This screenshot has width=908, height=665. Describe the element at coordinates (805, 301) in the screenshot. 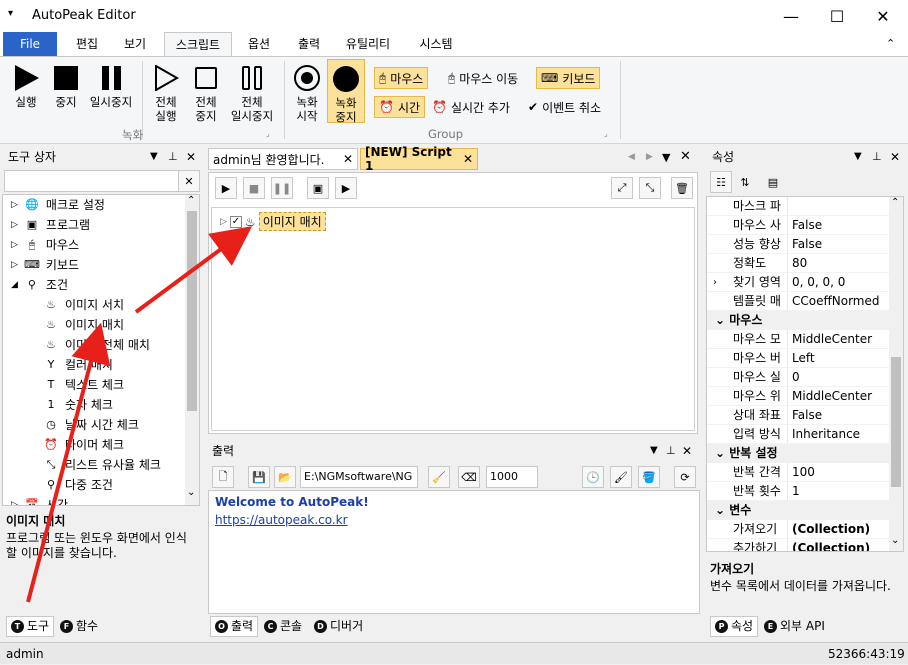

I see `property-row: 템플릿 매 CCoeffNormed` at that location.